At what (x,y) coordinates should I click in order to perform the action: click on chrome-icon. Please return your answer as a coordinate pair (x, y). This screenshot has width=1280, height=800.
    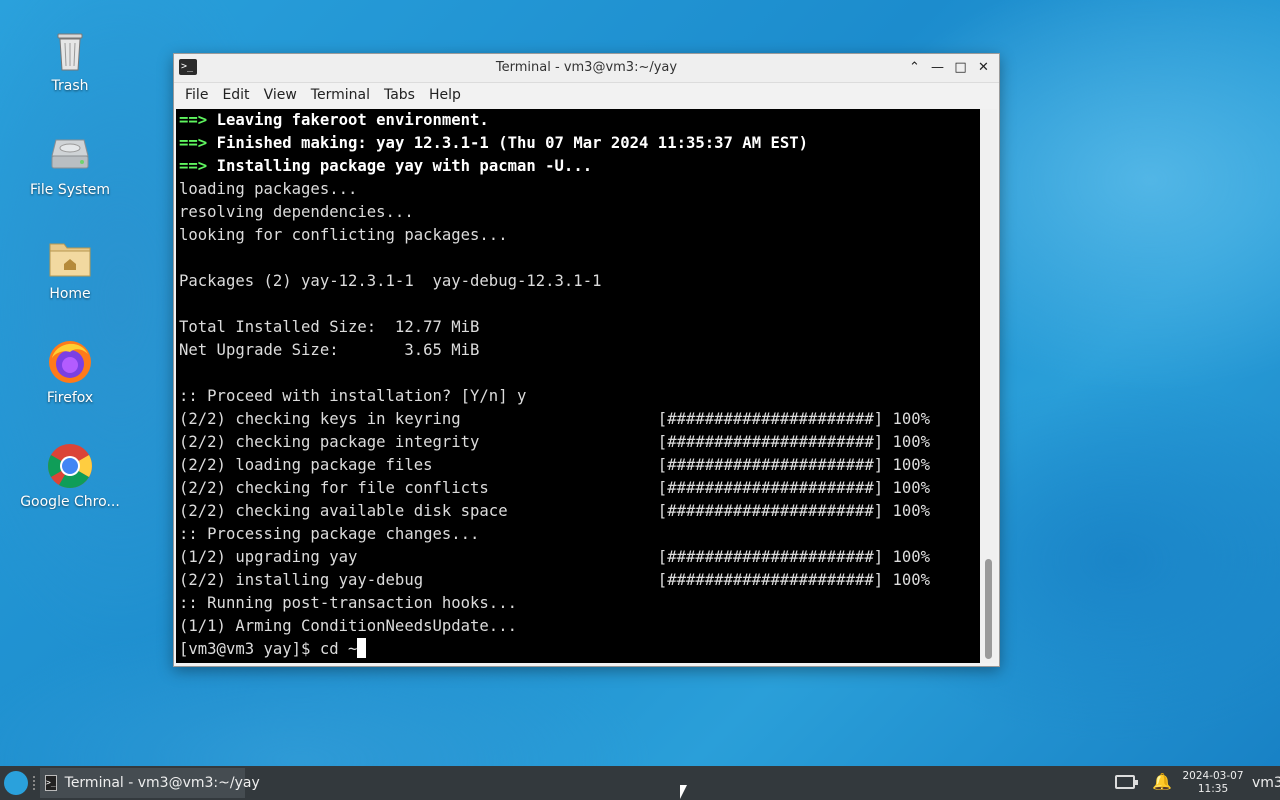
    Looking at the image, I should click on (70, 466).